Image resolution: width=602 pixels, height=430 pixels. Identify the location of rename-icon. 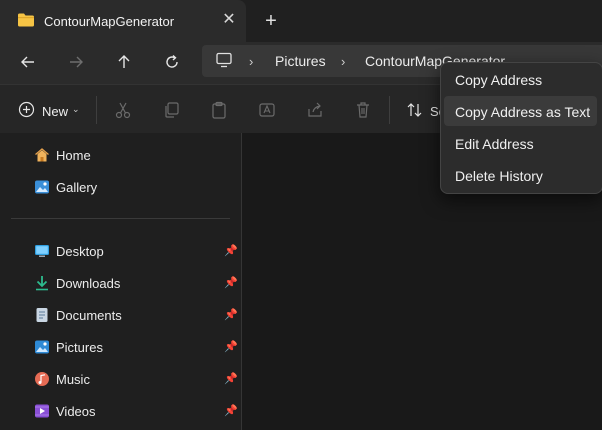
(267, 110).